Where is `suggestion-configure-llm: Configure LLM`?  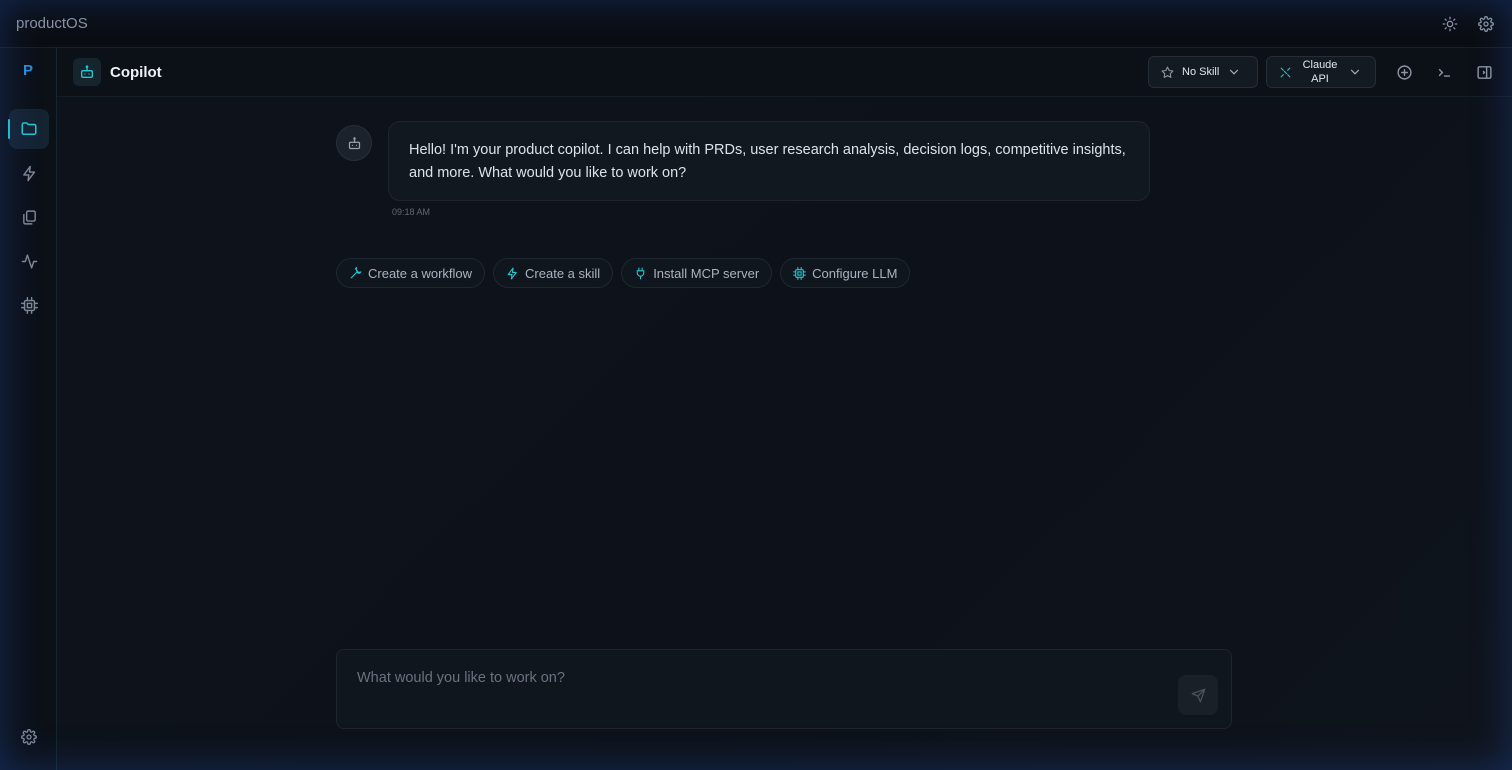
suggestion-configure-llm: Configure LLM is located at coordinates (845, 273).